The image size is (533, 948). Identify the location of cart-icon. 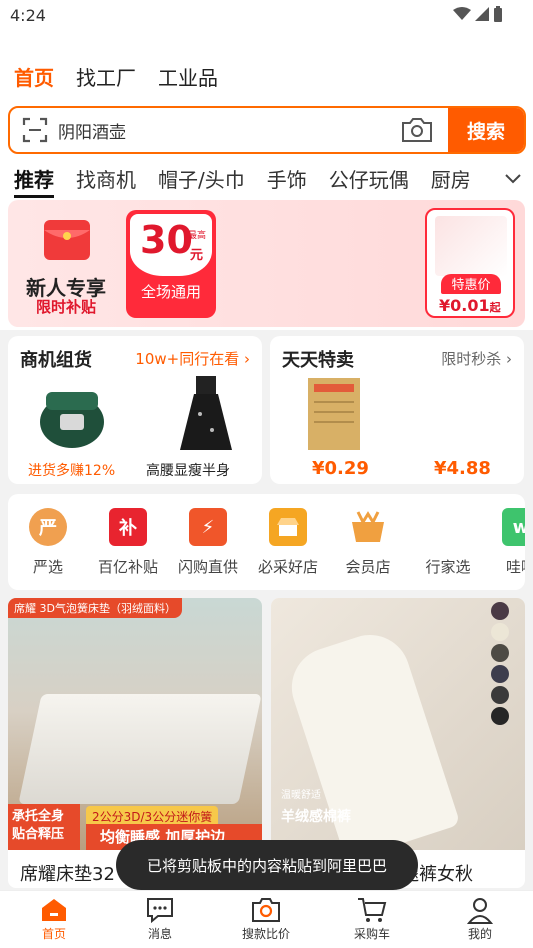
(372, 910).